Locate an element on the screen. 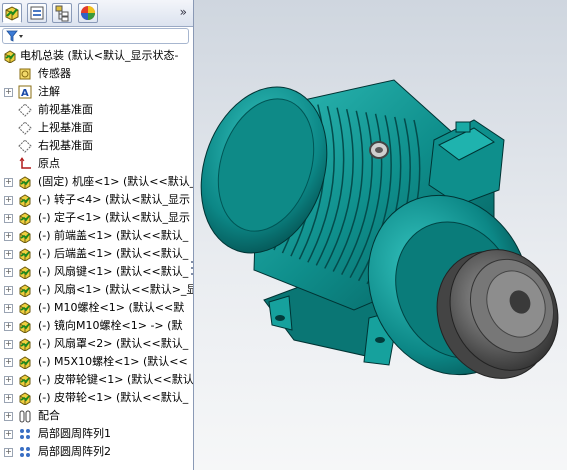  lifting-eye is located at coordinates (379, 150).